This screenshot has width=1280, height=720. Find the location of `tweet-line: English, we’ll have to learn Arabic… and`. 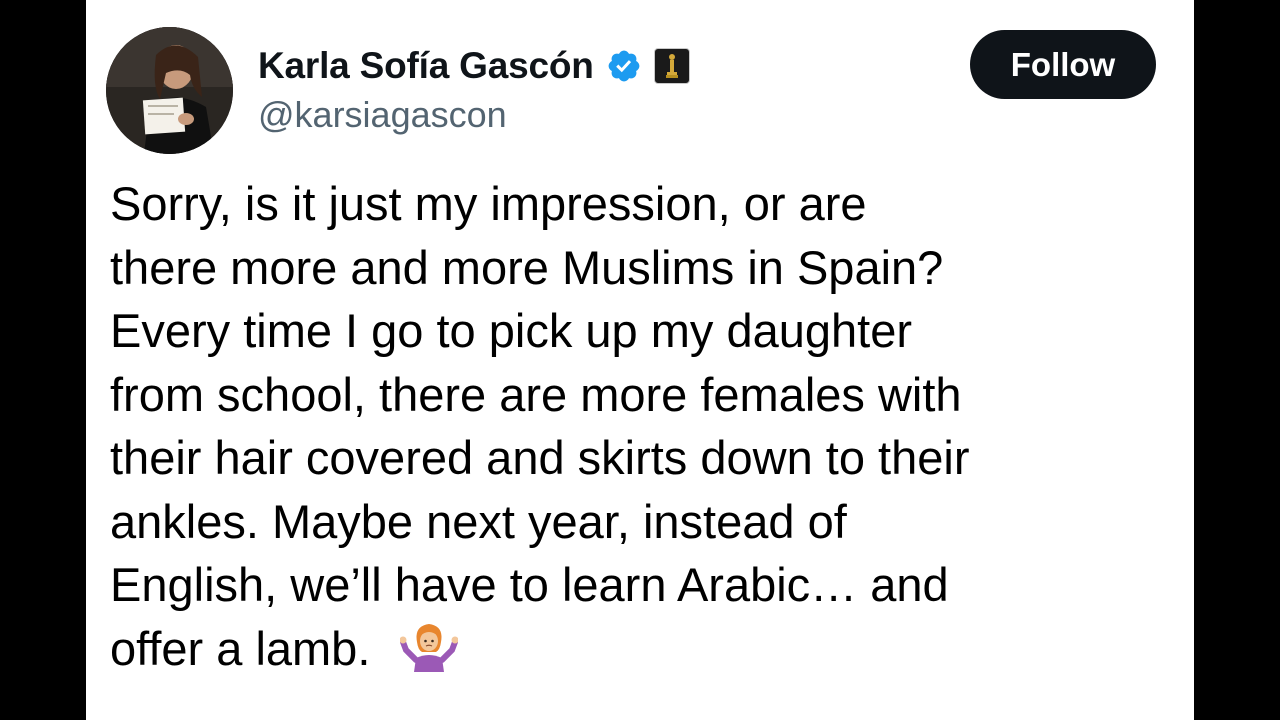

tweet-line: English, we’ll have to learn Arabic… and is located at coordinates (529, 584).